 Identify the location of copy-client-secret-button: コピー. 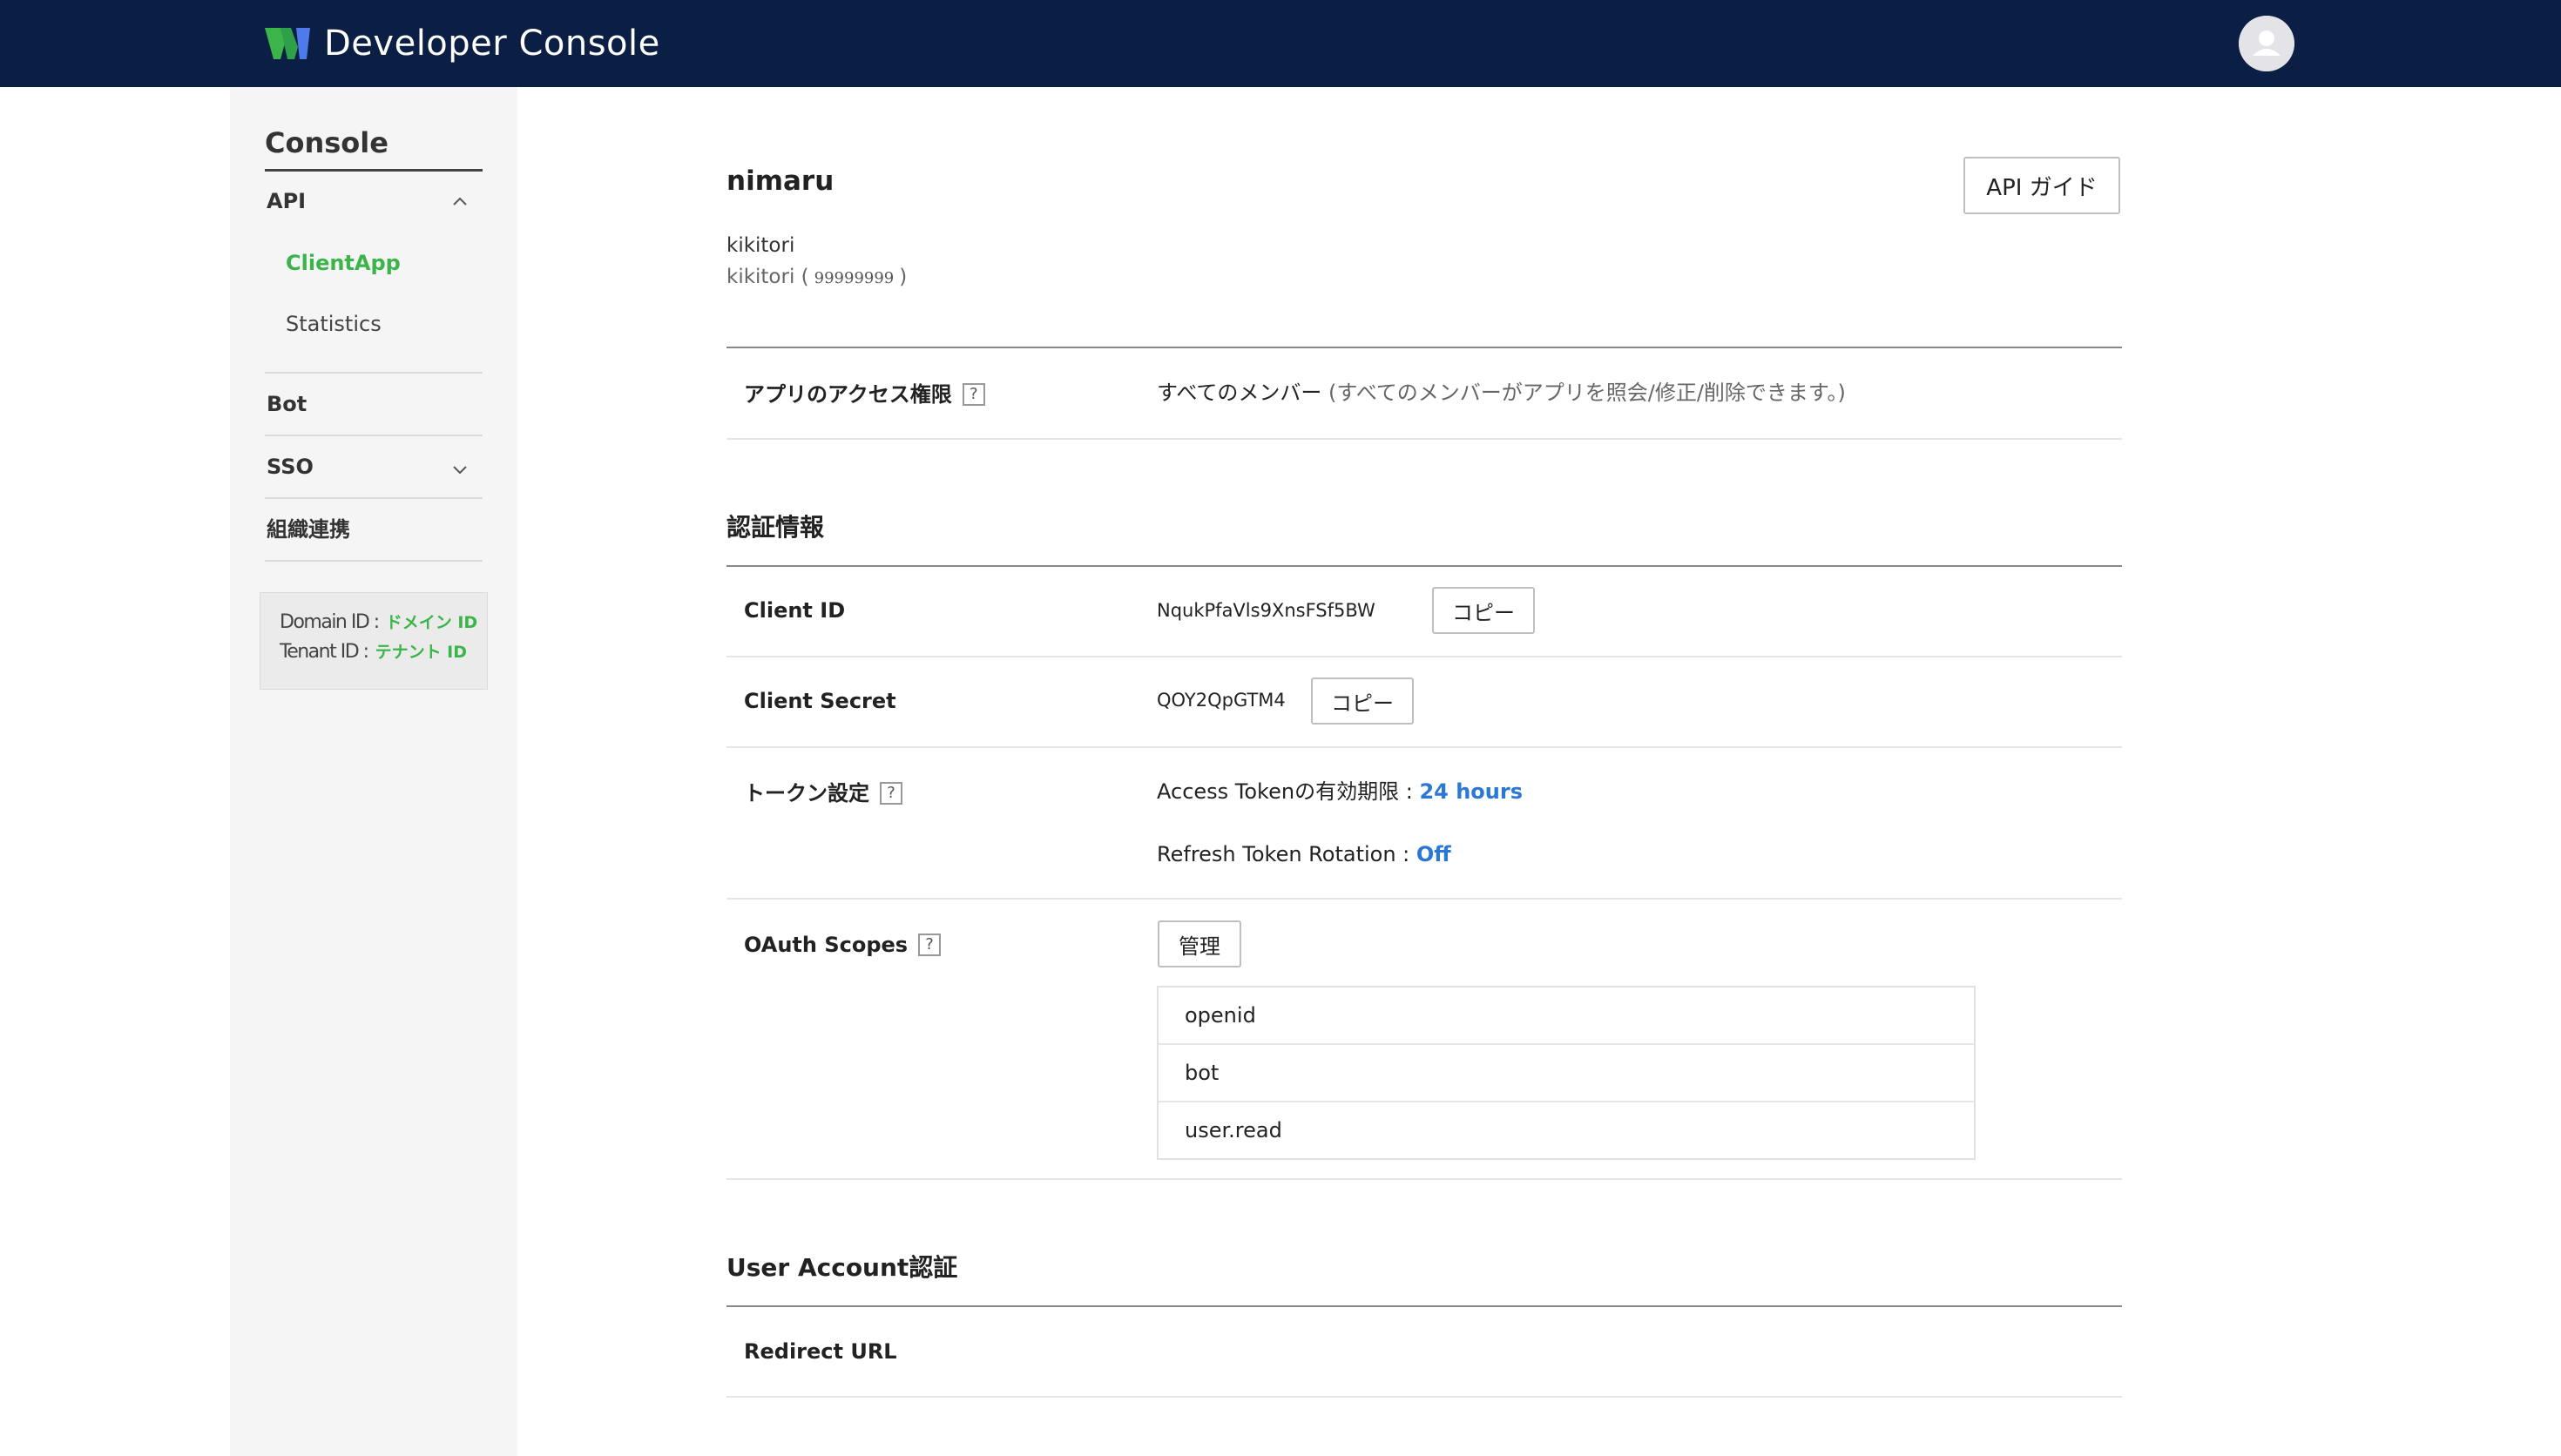
(1362, 701).